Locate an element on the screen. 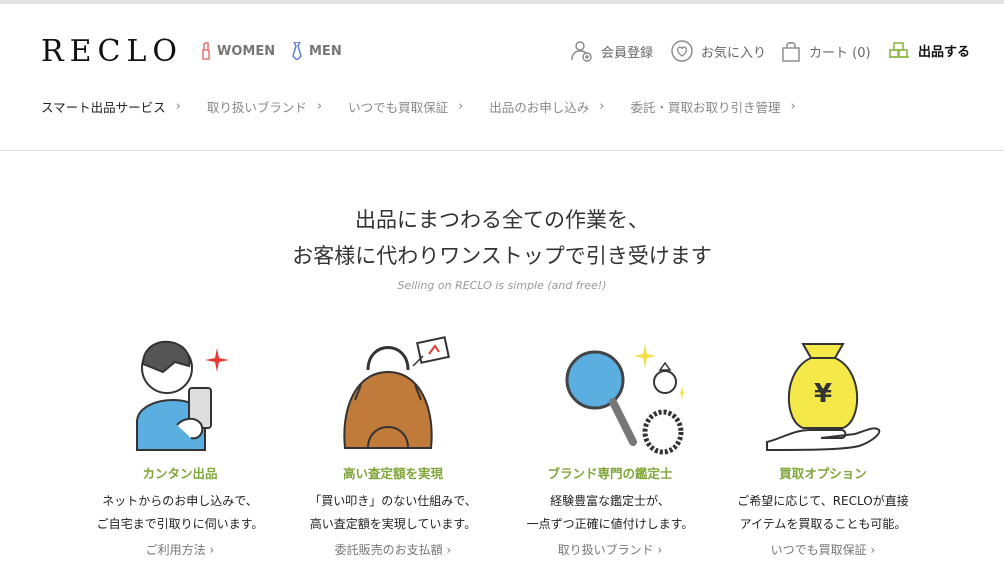  money-bag-hand-illustration: ¥ is located at coordinates (823, 397).